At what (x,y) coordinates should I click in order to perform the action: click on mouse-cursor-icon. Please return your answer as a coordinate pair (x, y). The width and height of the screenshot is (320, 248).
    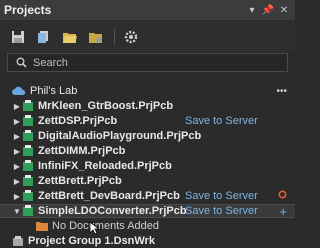
    Looking at the image, I should click on (95, 229).